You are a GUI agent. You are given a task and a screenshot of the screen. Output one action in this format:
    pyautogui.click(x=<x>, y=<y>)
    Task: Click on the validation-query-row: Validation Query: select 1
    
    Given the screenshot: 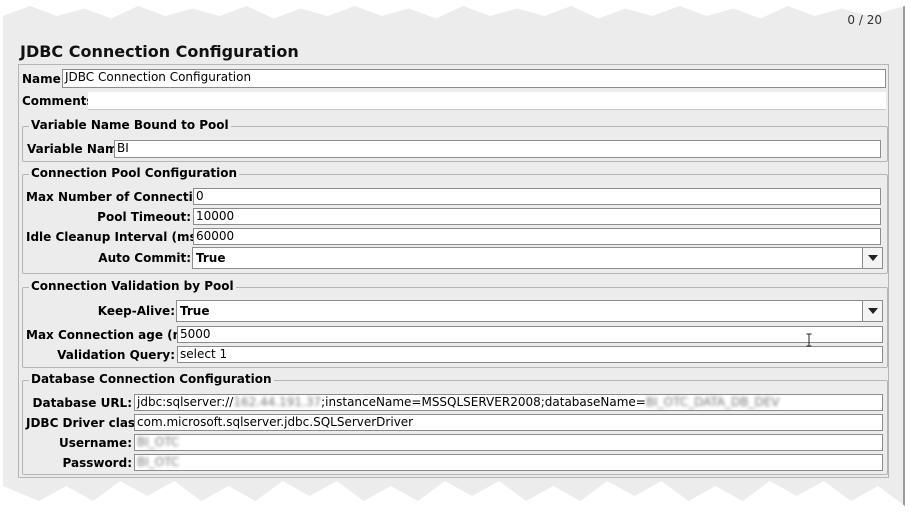 What is the action you would take?
    pyautogui.click(x=454, y=354)
    